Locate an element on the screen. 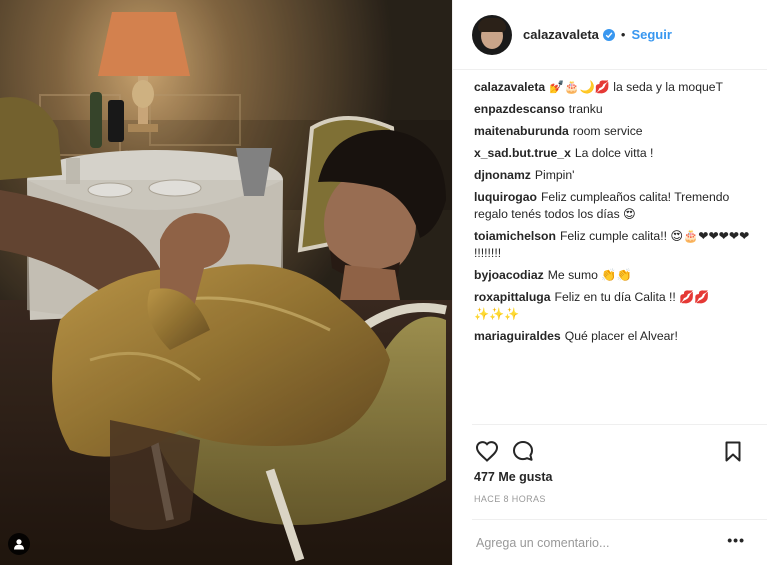 The height and width of the screenshot is (566, 767). header-username: calazavaleta is located at coordinates (561, 34).